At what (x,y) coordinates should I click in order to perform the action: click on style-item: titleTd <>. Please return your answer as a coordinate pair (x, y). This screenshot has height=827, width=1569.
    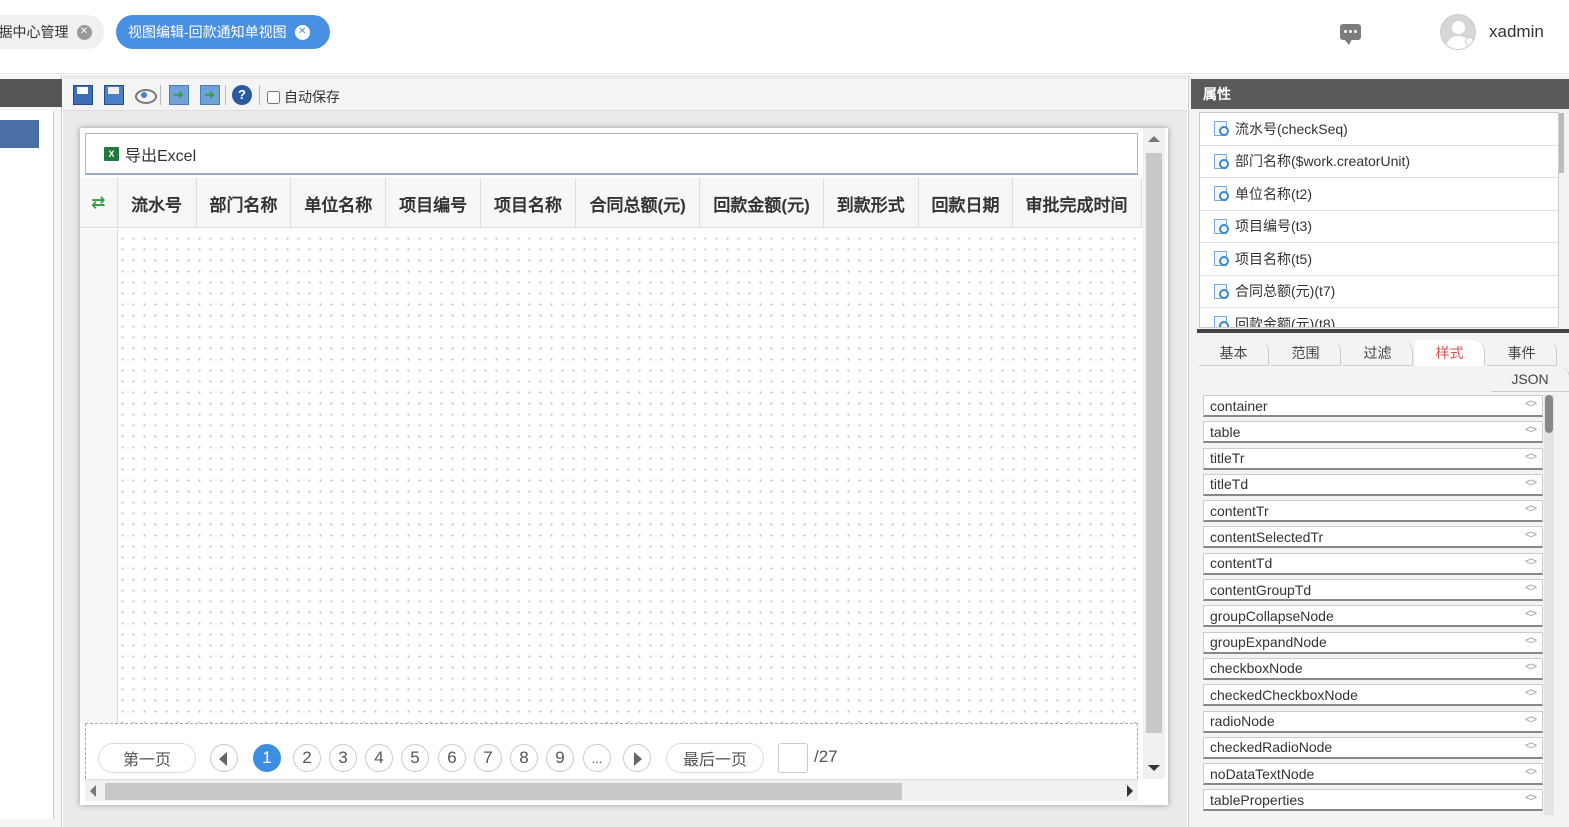
    Looking at the image, I should click on (1373, 484).